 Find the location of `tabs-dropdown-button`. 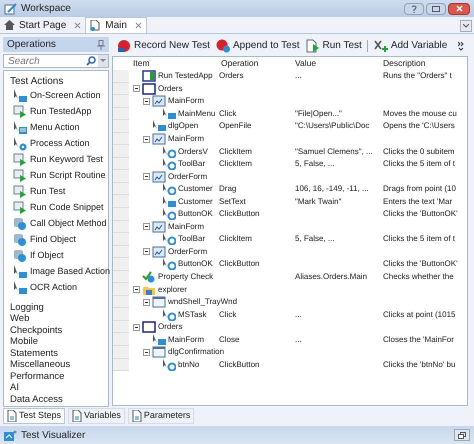

tabs-dropdown-button is located at coordinates (466, 26).